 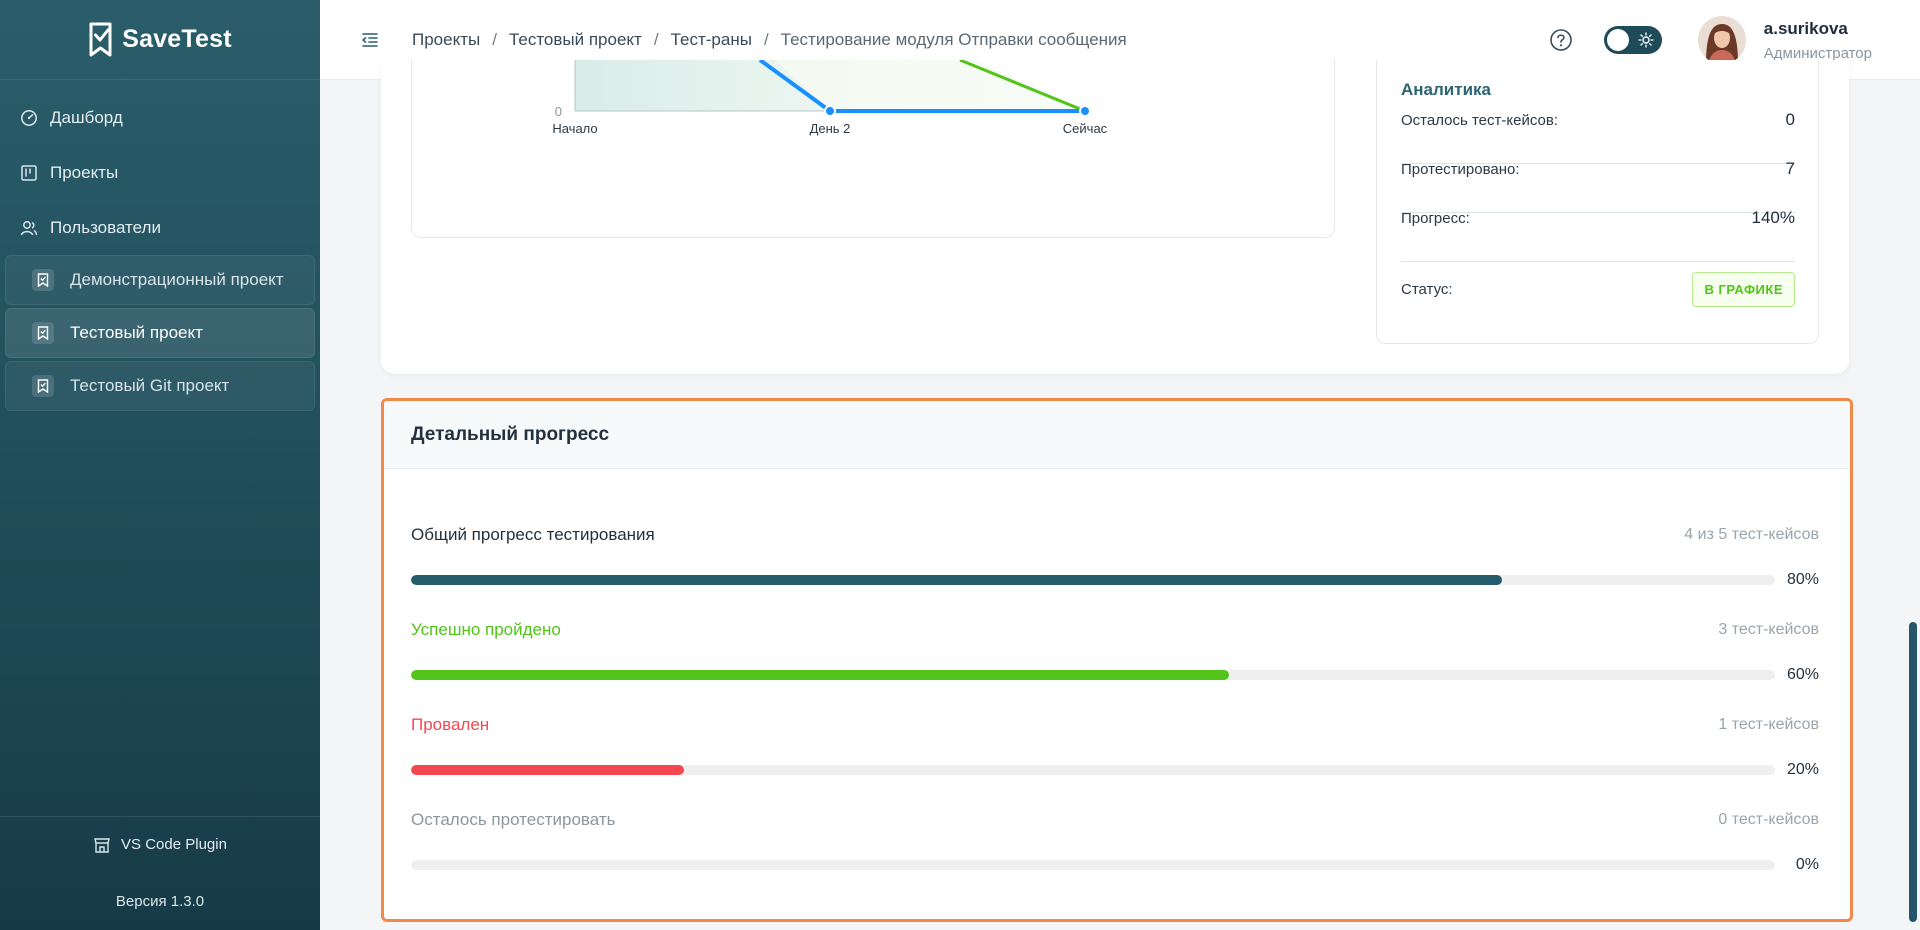 What do you see at coordinates (1913, 772) in the screenshot?
I see `page-scrollbar-thumb` at bounding box center [1913, 772].